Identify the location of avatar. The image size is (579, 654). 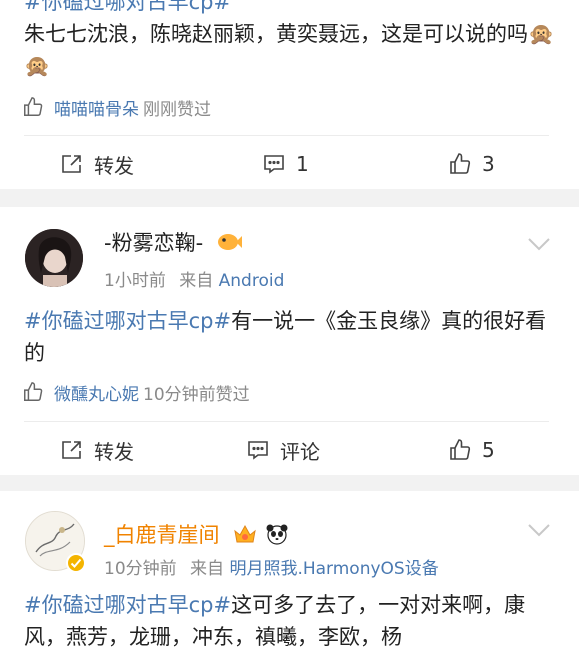
(54, 258).